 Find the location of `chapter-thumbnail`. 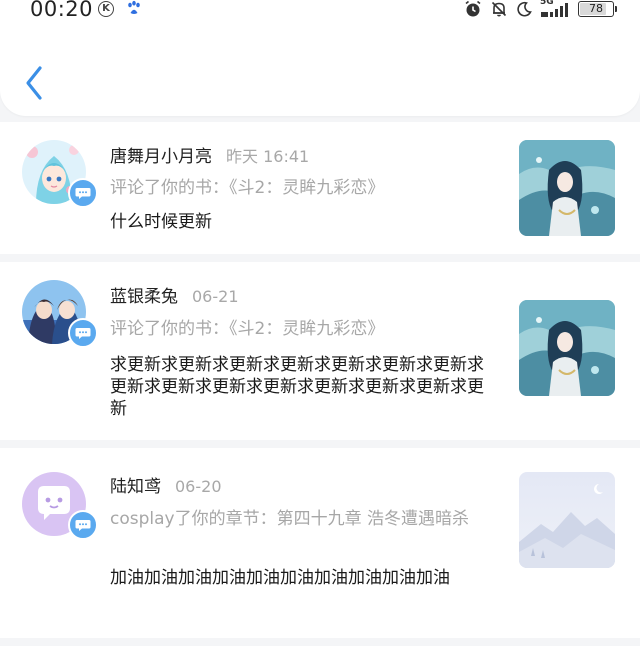

chapter-thumbnail is located at coordinates (567, 520).